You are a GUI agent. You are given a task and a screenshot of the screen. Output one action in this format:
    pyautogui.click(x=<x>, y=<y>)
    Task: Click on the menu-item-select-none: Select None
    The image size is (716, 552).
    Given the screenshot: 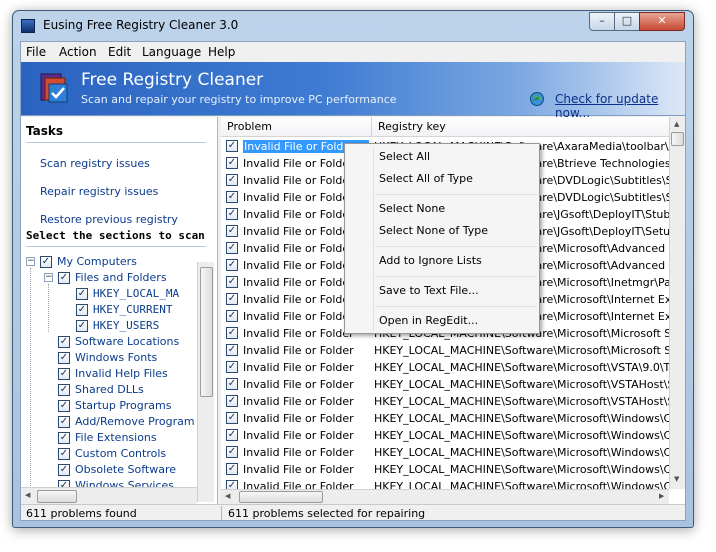 What is the action you would take?
    pyautogui.click(x=412, y=208)
    